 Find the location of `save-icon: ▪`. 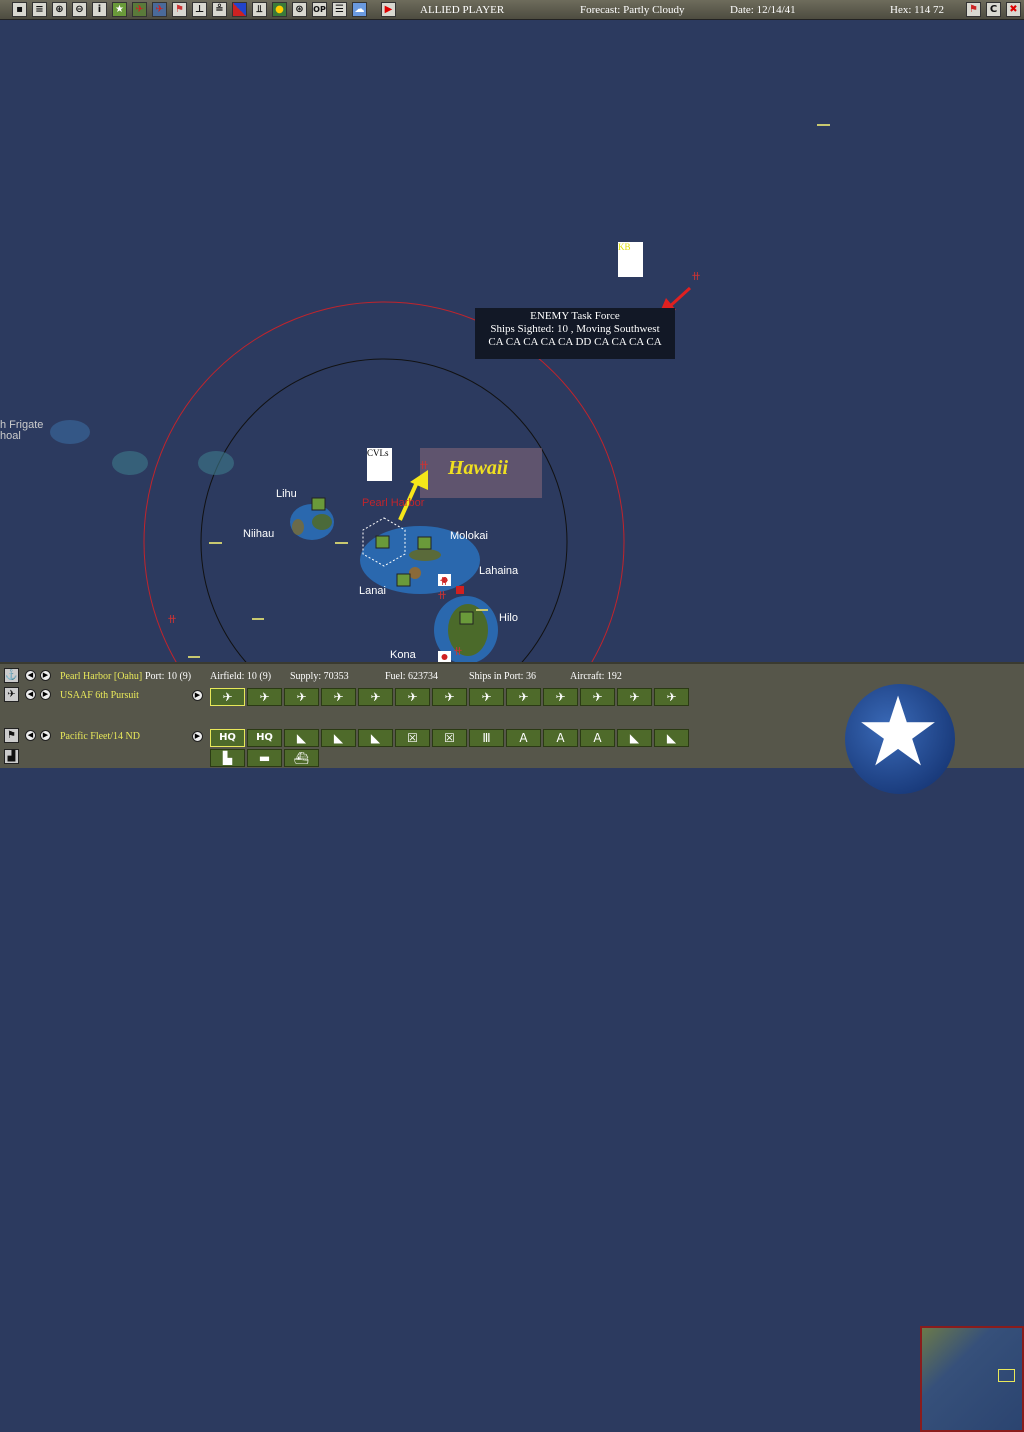

save-icon: ▪ is located at coordinates (19, 9).